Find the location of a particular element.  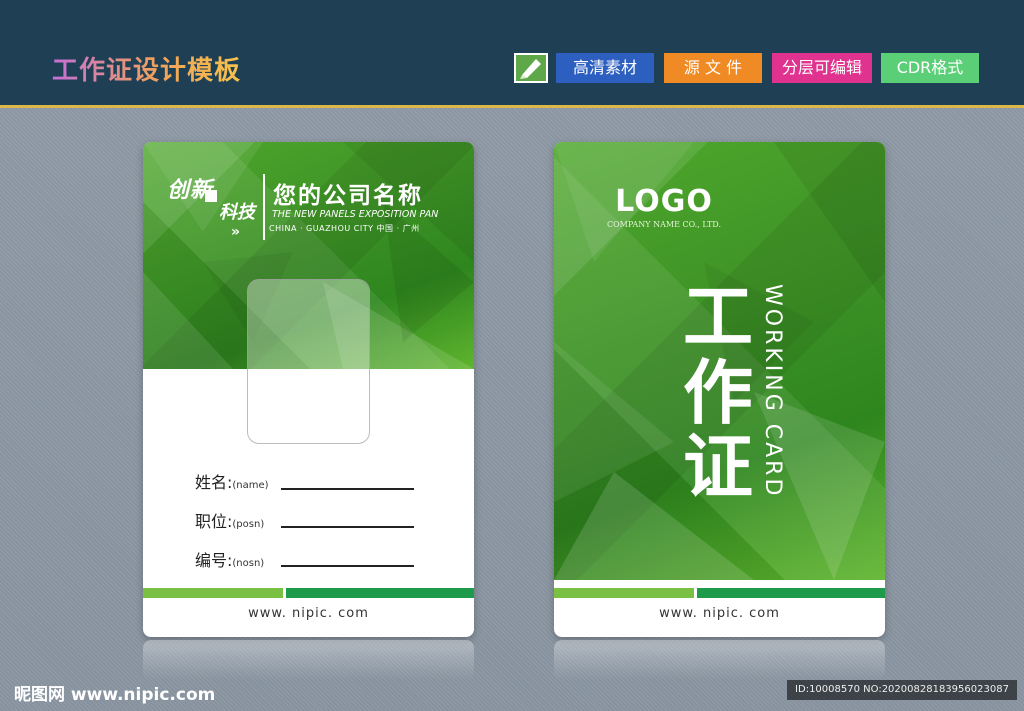

big-char-1: 工 is located at coordinates (718, 317).